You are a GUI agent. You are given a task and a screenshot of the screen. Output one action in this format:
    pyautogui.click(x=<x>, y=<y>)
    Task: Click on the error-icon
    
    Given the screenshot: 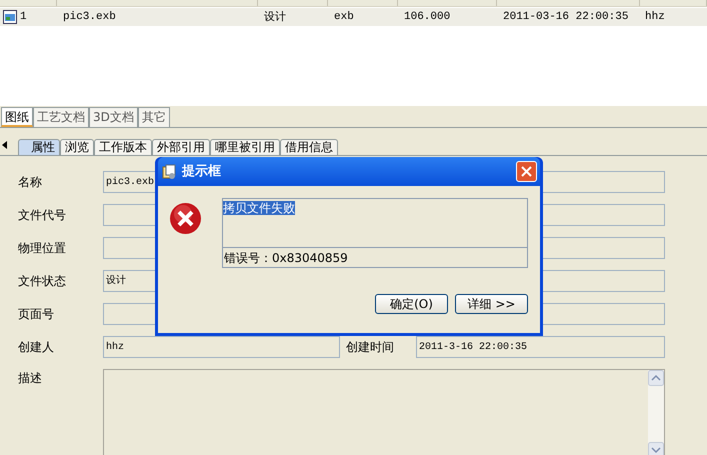 What is the action you would take?
    pyautogui.click(x=185, y=218)
    